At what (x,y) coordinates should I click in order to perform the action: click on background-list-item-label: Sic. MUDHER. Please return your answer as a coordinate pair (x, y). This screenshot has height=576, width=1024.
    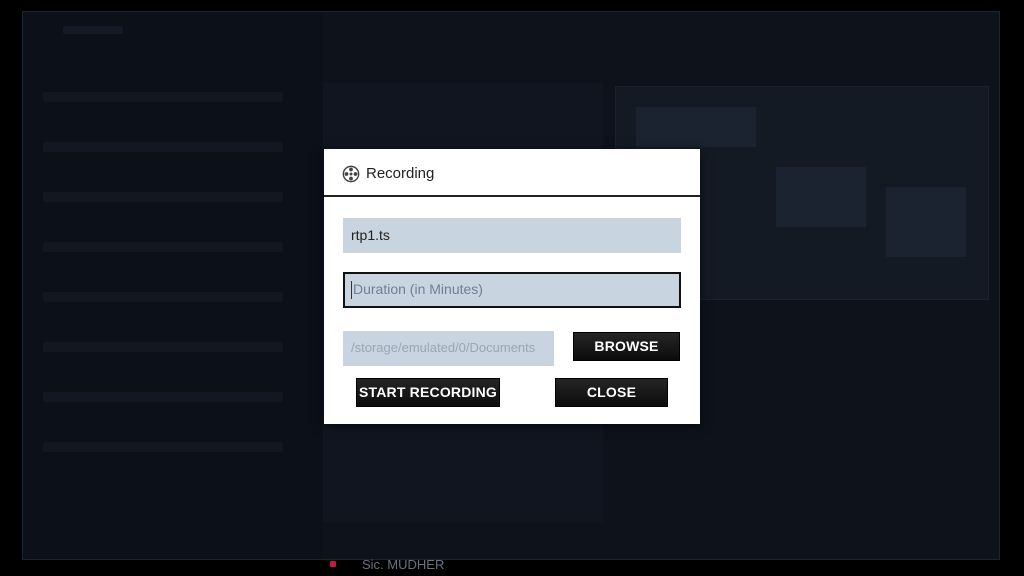
    Looking at the image, I should click on (403, 564).